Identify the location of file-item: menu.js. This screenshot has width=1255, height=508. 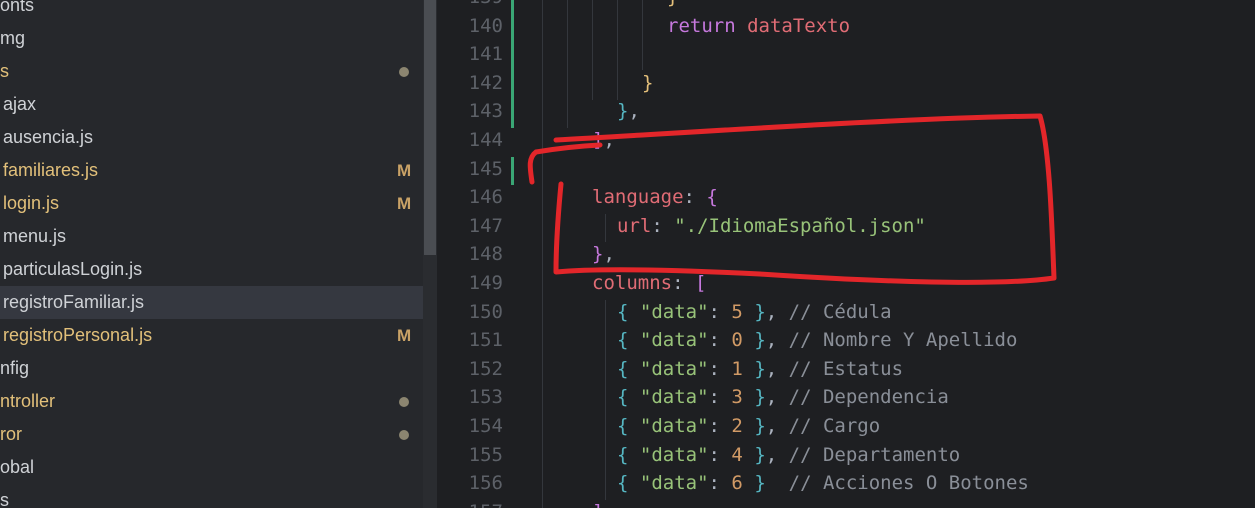
(211, 236).